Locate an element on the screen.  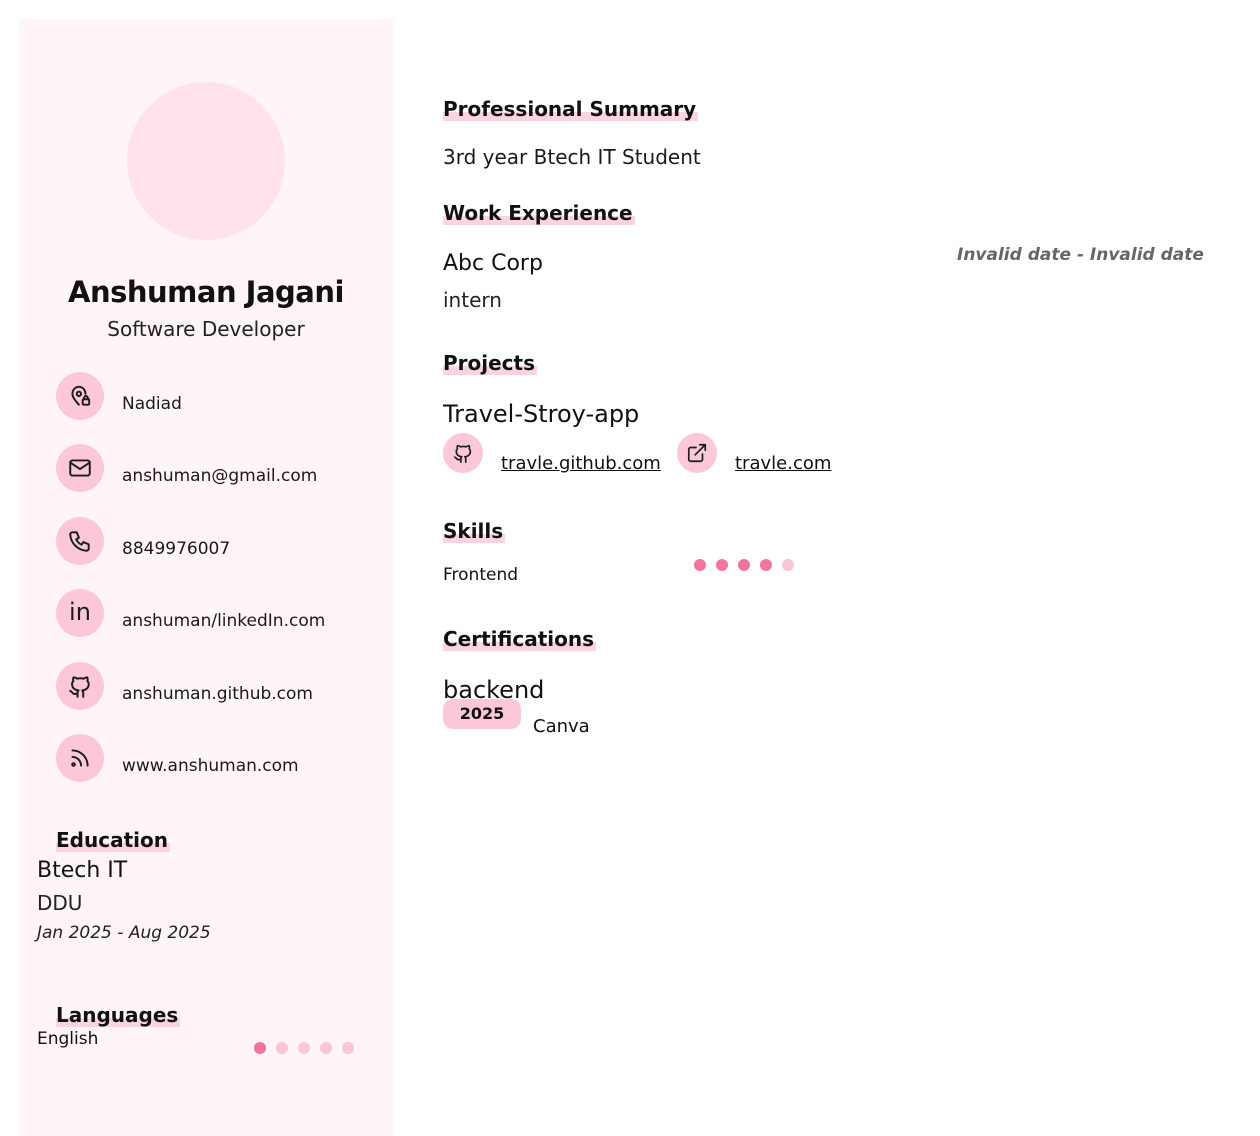
work-position: intern is located at coordinates (472, 300).